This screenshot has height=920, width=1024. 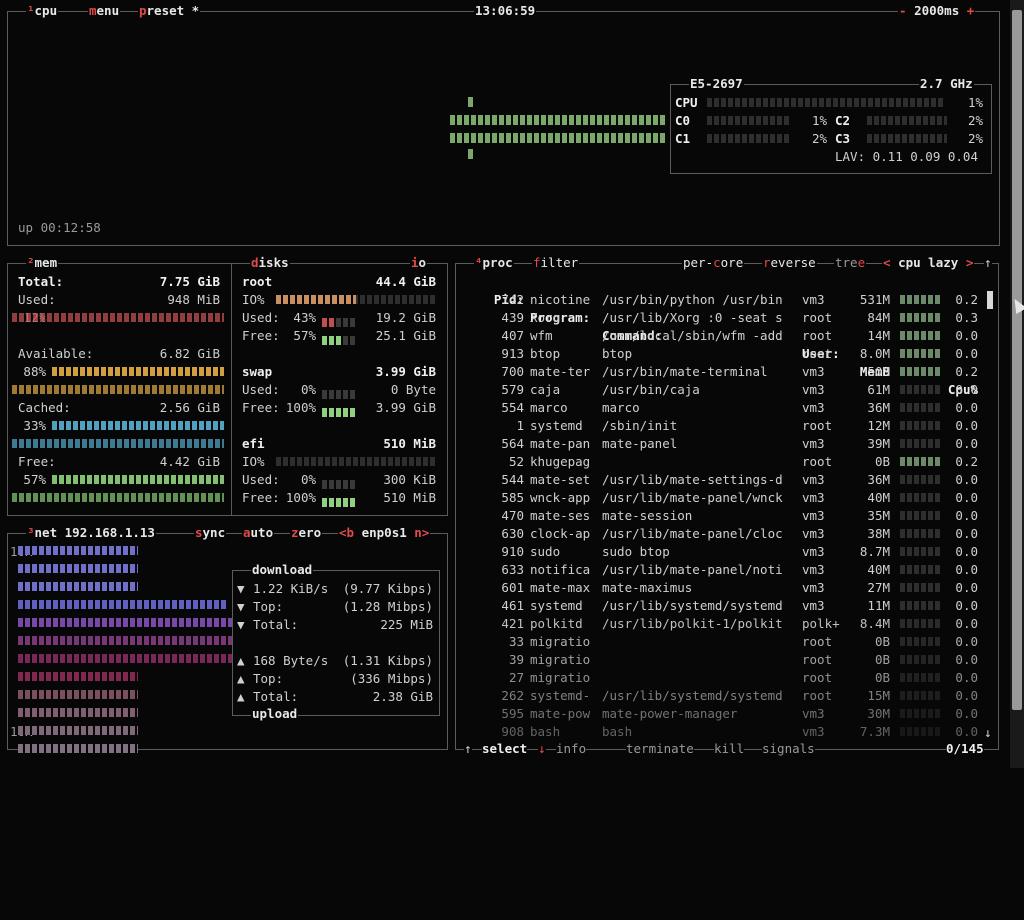 What do you see at coordinates (308, 479) in the screenshot?
I see `disk-used-pct: 0%` at bounding box center [308, 479].